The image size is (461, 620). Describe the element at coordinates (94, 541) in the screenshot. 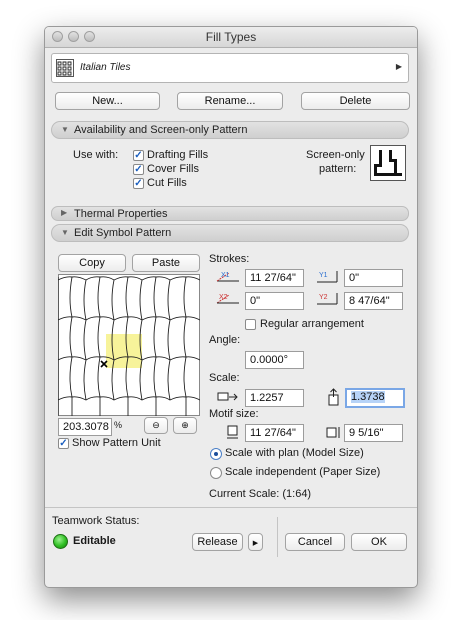

I see `teamwork-status-value: Editable` at that location.